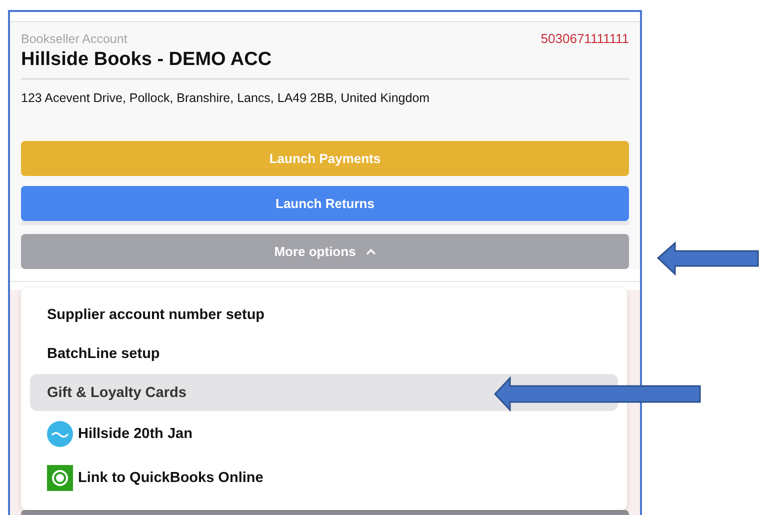 The image size is (759, 515). Describe the element at coordinates (324, 353) in the screenshot. I see `menu-item: BatchLine setup` at that location.